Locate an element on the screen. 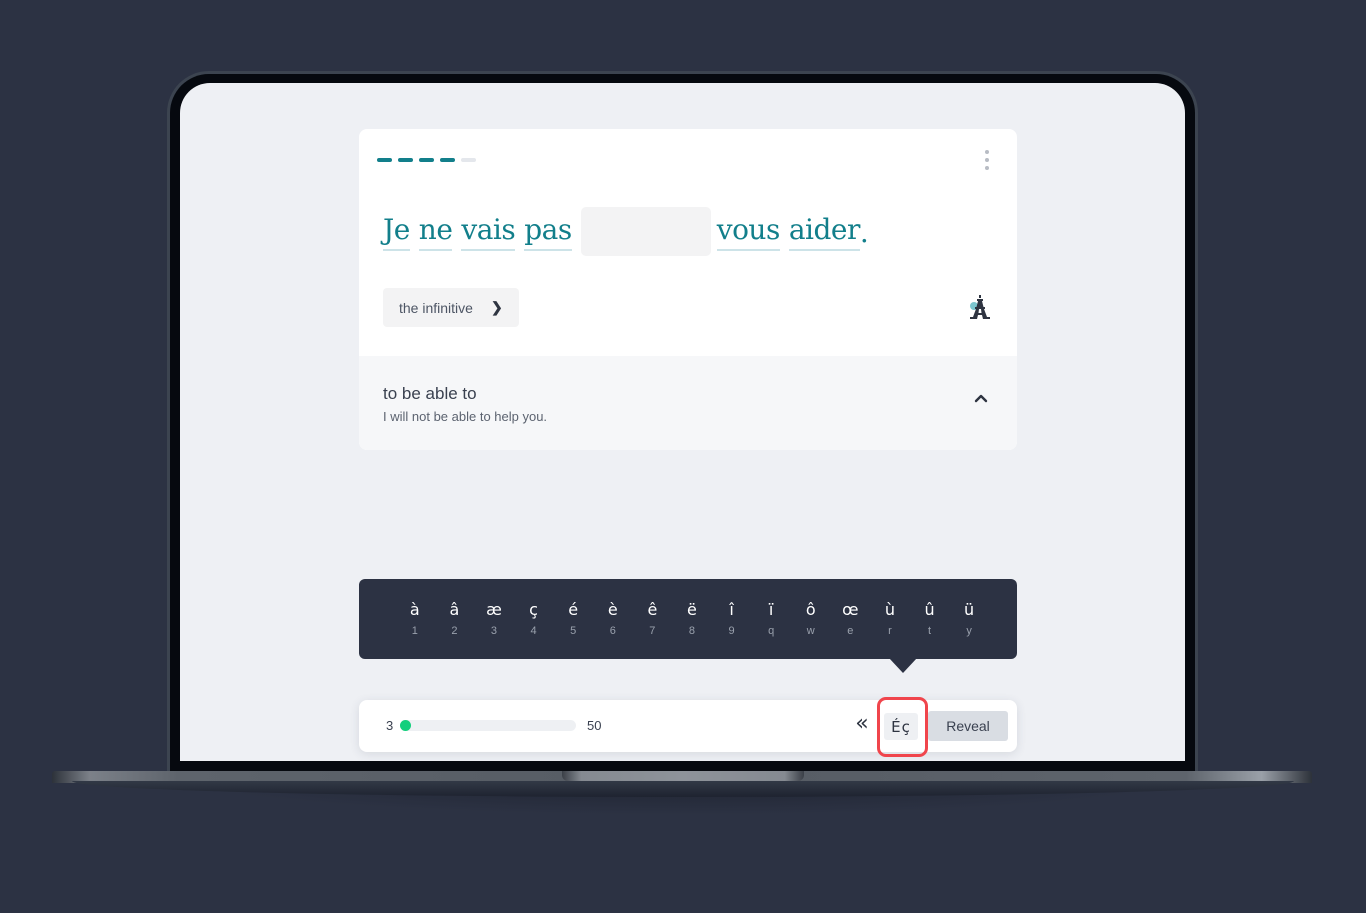 Image resolution: width=1366 pixels, height=913 pixels. accent-key: â2 is located at coordinates (455, 629).